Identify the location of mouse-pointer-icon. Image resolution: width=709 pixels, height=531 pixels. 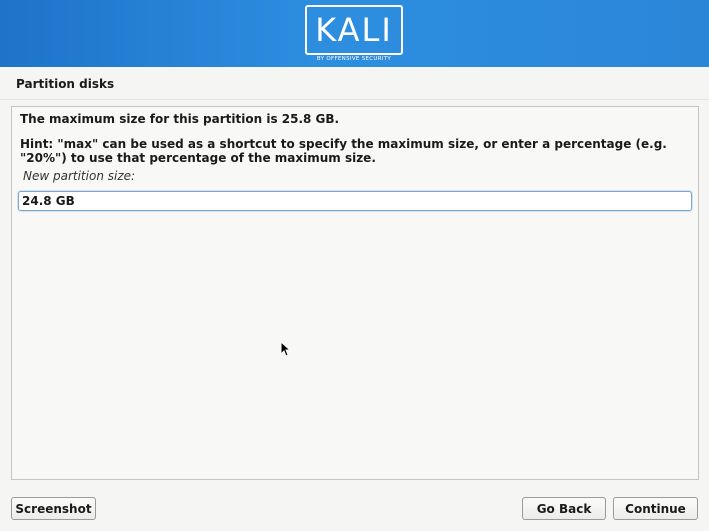
(285, 349).